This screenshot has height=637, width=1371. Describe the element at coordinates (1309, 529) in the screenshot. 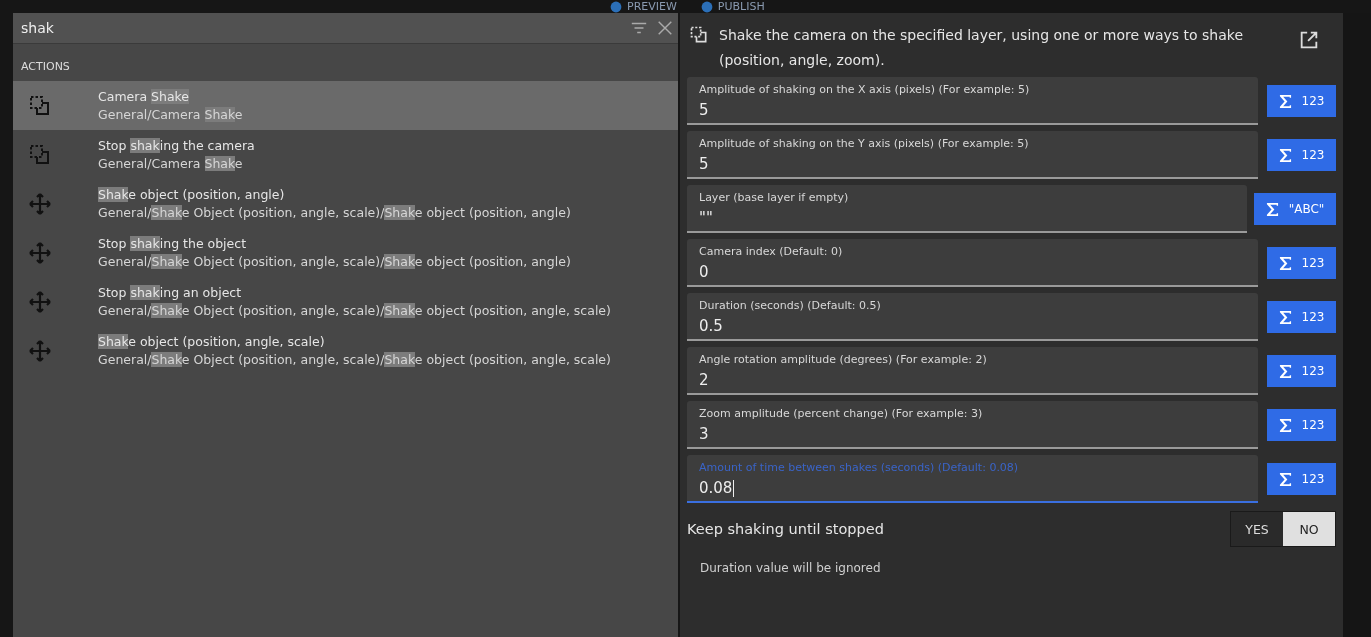

I see `toggle-option: NO` at that location.